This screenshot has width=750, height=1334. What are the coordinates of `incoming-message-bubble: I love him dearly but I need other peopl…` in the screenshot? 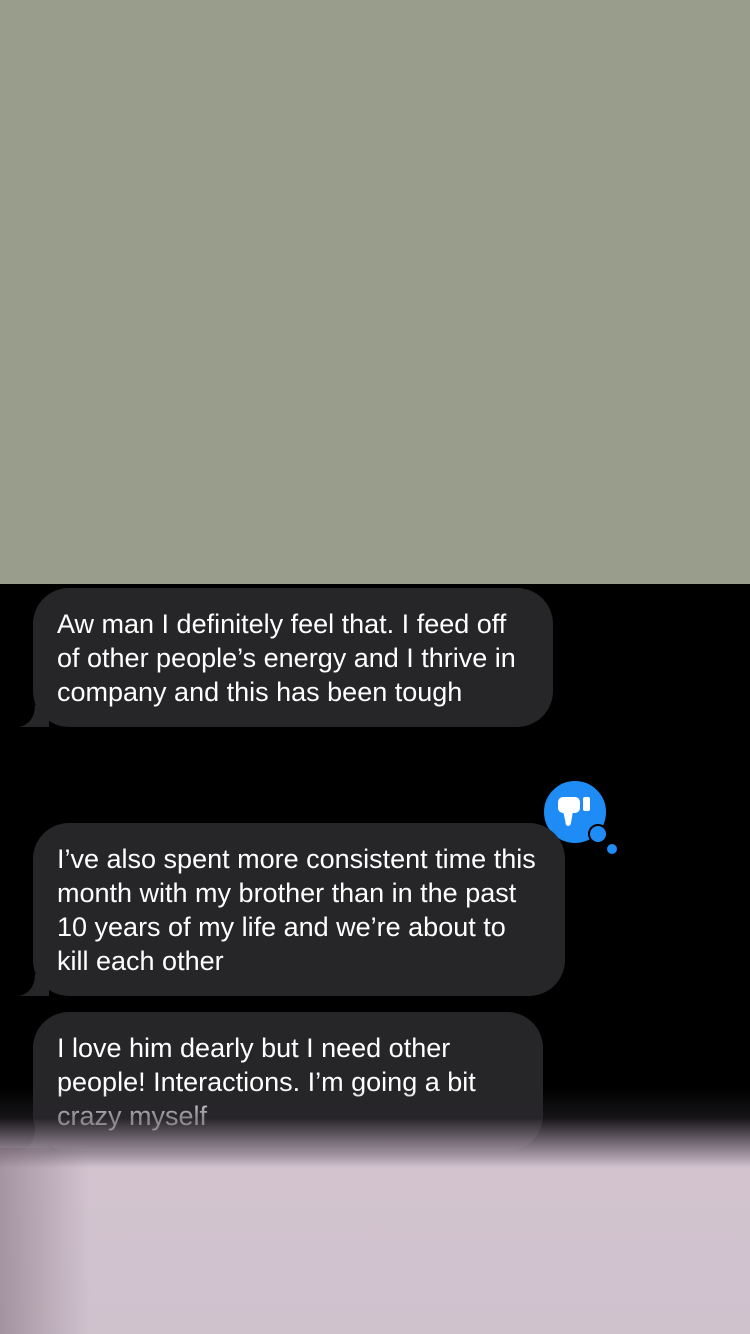 It's located at (281, 1081).